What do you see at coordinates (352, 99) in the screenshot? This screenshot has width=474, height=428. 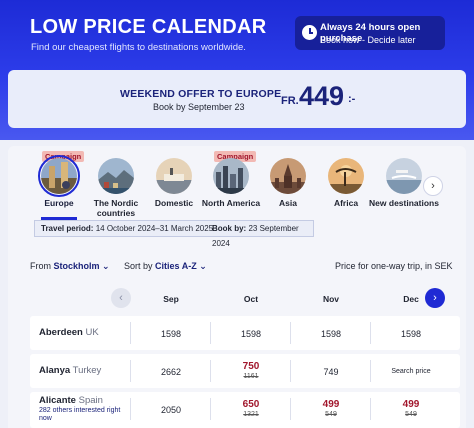 I see `offer-price-suffix: :-` at bounding box center [352, 99].